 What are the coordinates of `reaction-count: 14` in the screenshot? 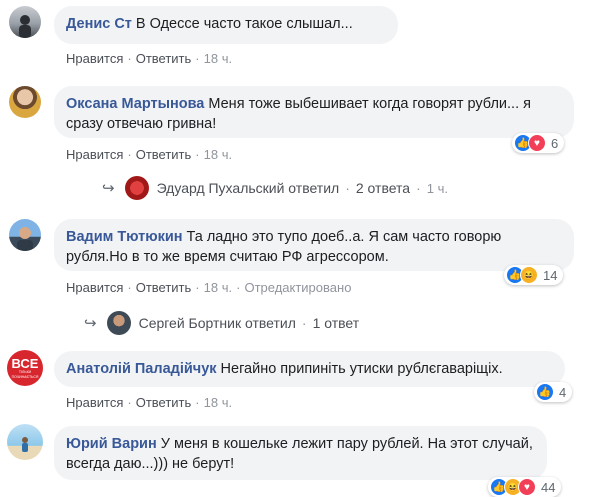 It's located at (550, 275).